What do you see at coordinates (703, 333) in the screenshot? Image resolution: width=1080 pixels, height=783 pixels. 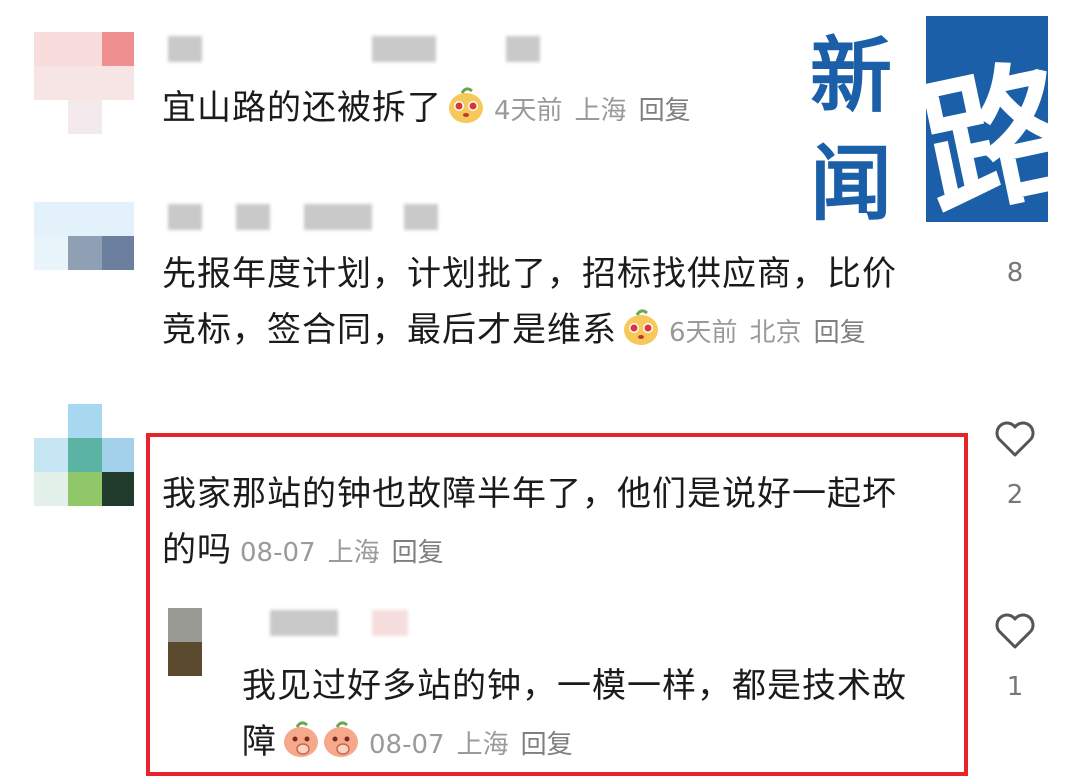 I see `comment-time: 6天前` at bounding box center [703, 333].